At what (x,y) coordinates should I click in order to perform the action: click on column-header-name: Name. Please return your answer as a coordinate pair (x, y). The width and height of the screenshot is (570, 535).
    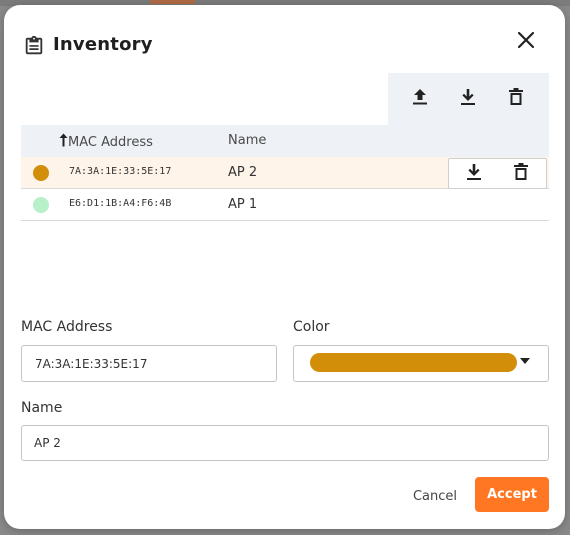
    Looking at the image, I should click on (247, 140).